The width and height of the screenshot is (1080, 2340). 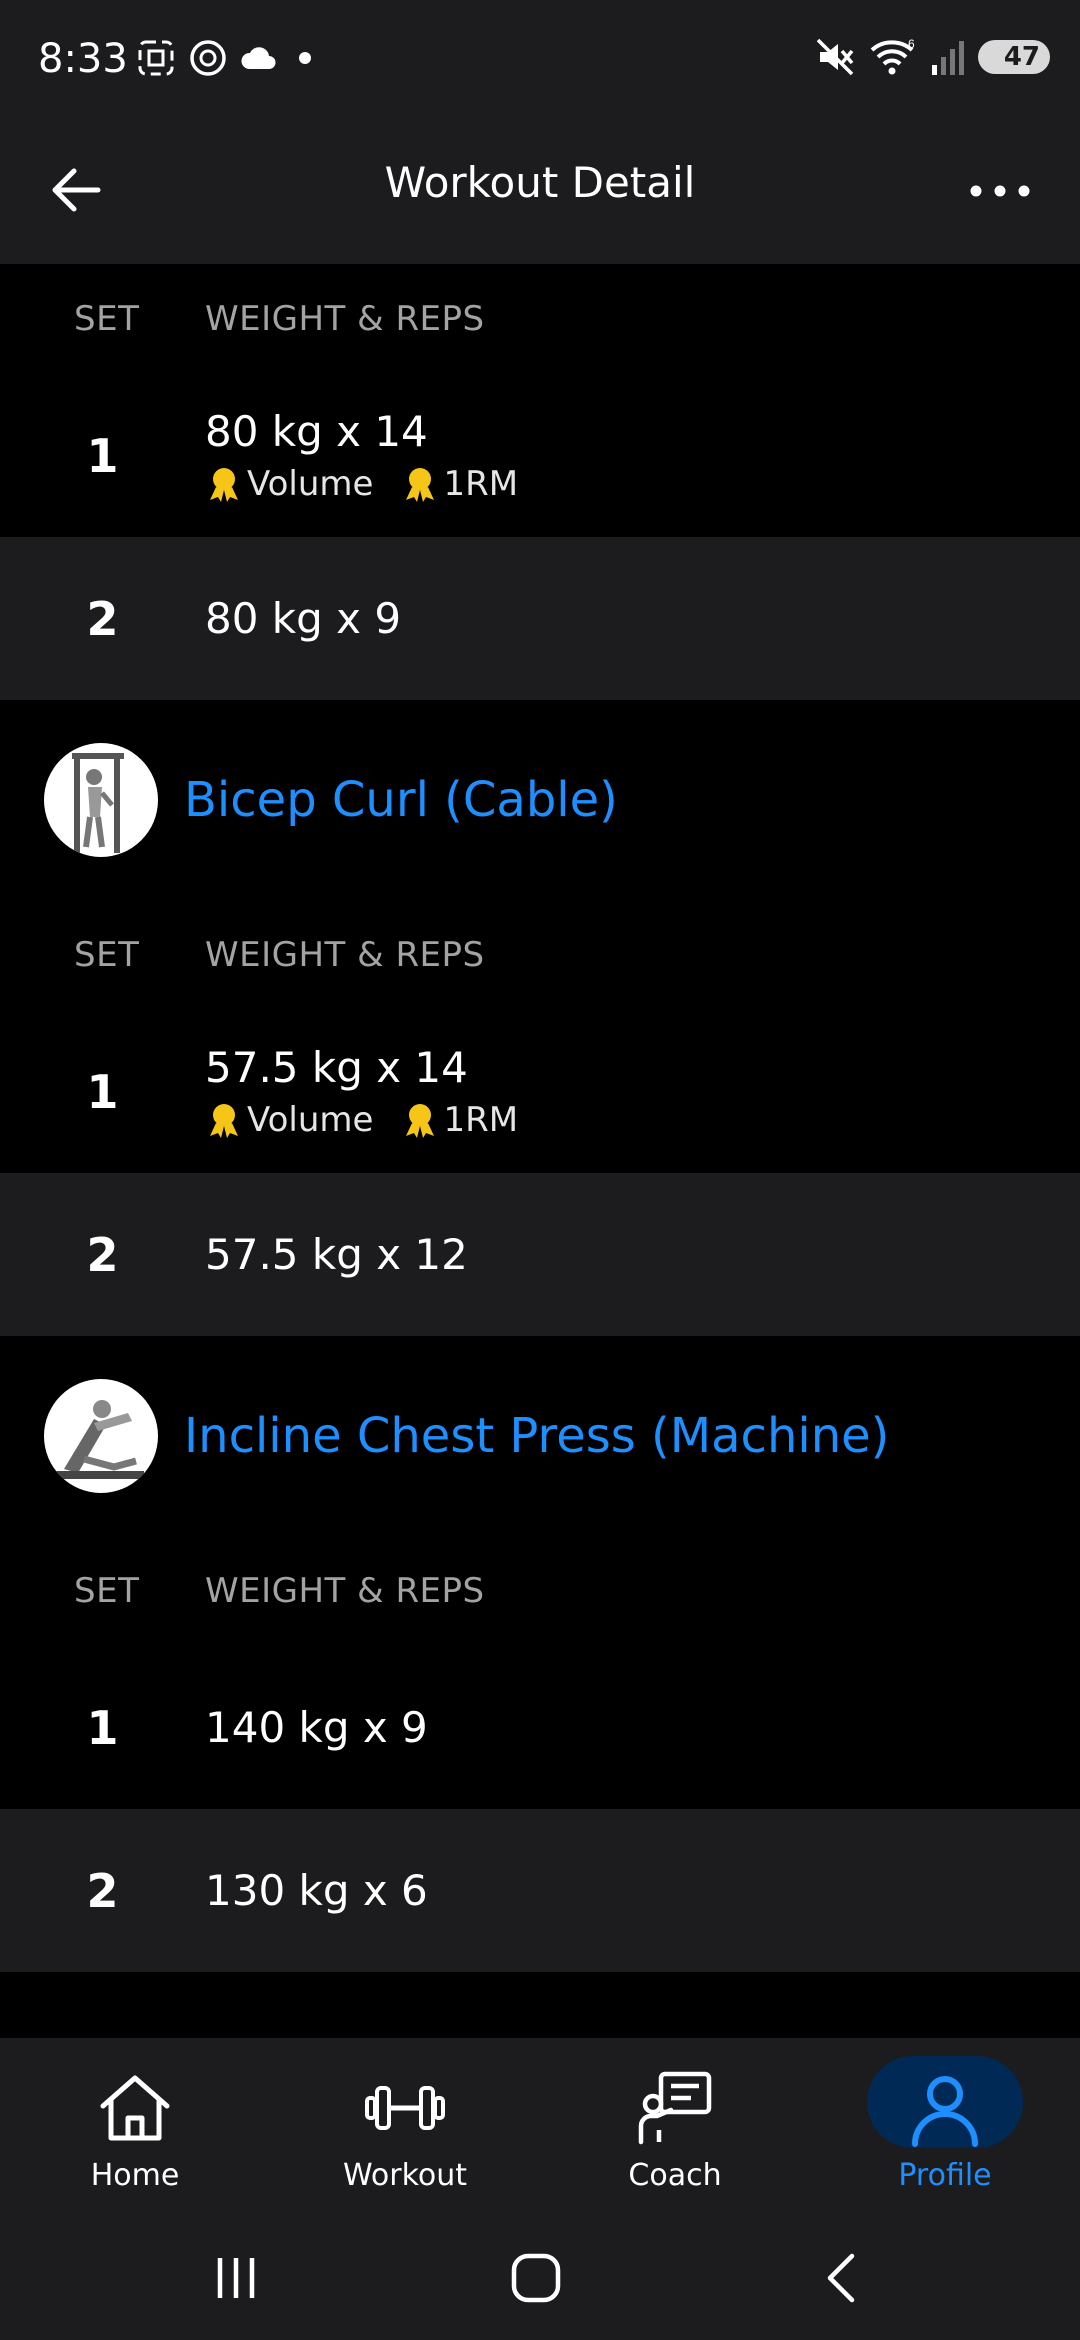 What do you see at coordinates (316, 431) in the screenshot?
I see `set-weight-reps: 80 kg x 14` at bounding box center [316, 431].